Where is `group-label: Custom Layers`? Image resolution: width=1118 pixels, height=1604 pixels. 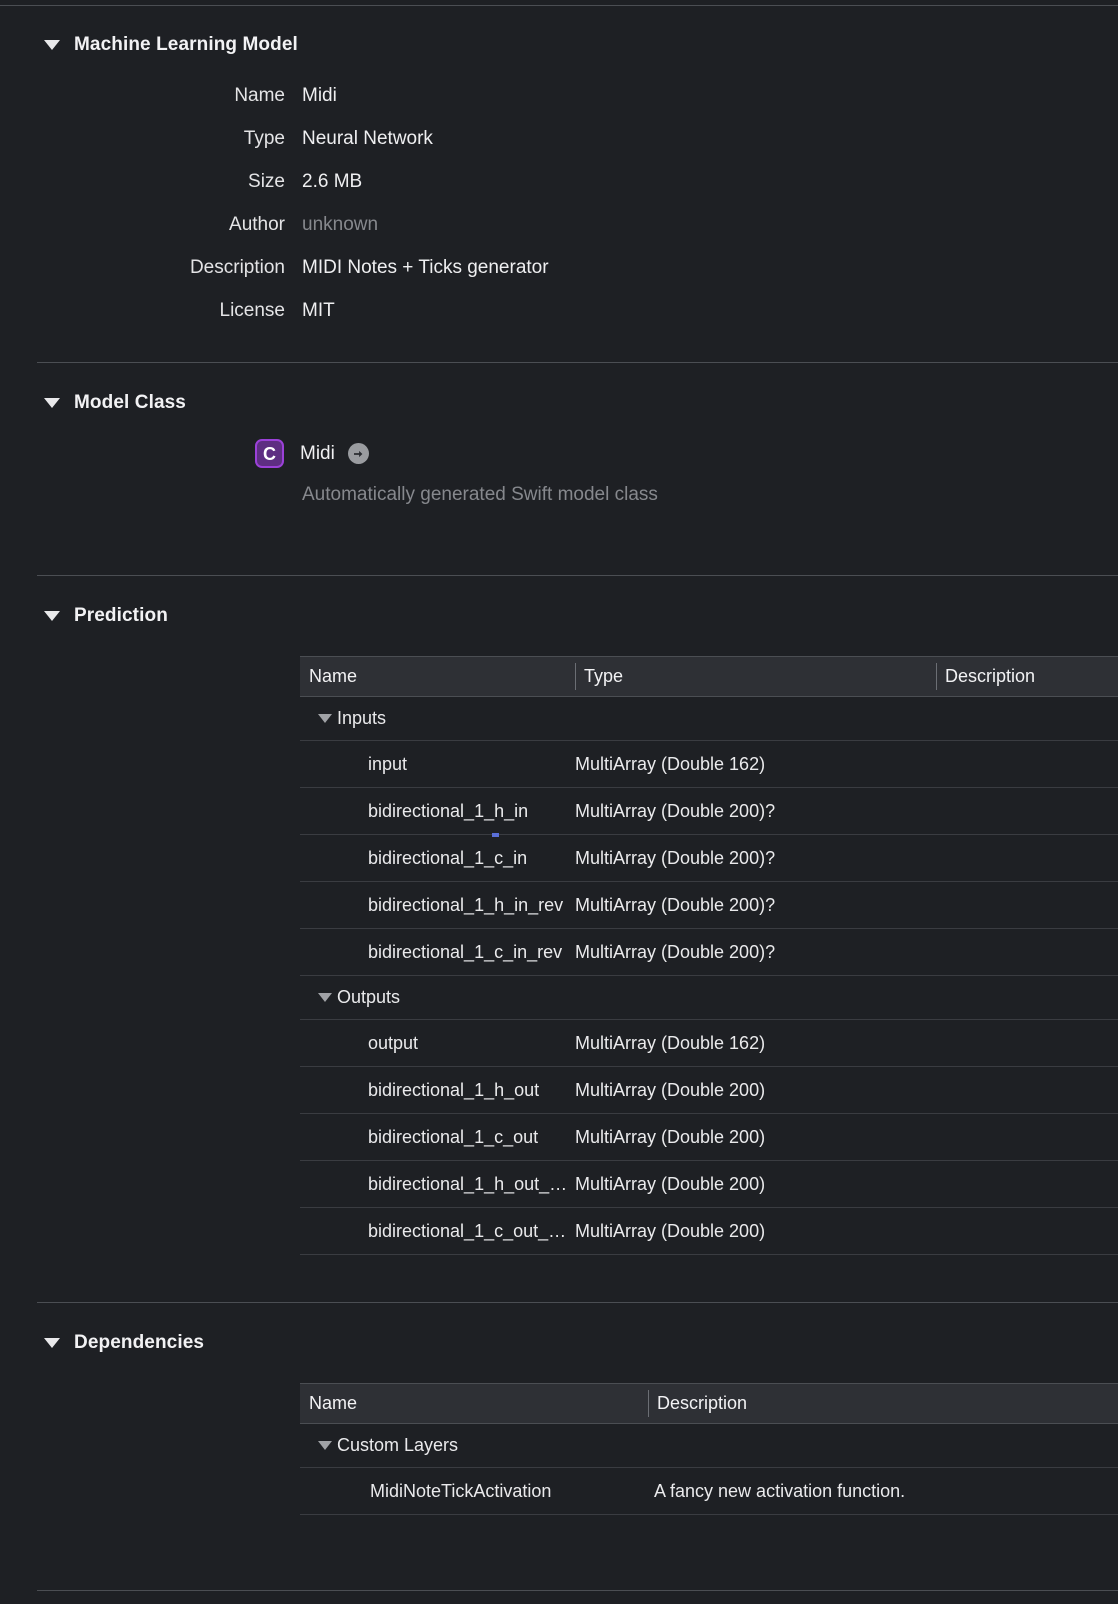 group-label: Custom Layers is located at coordinates (398, 1445).